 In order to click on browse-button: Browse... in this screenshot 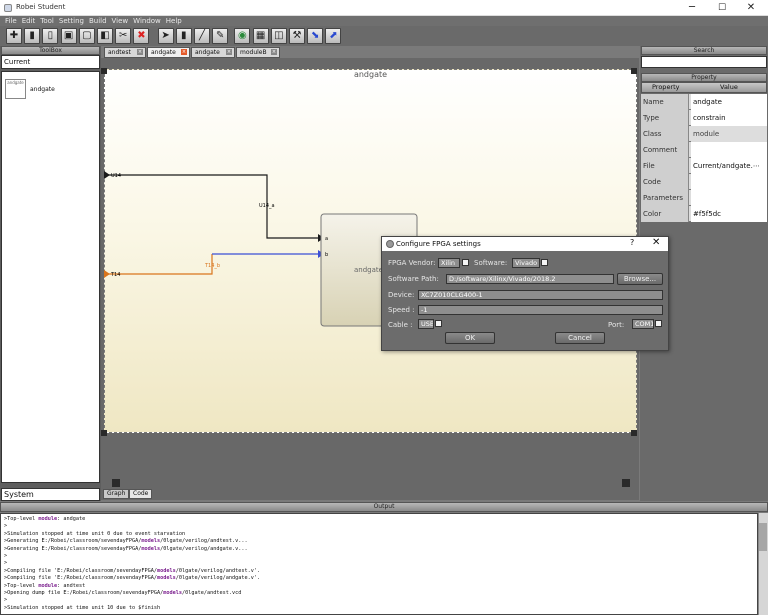, I will do `click(640, 279)`.